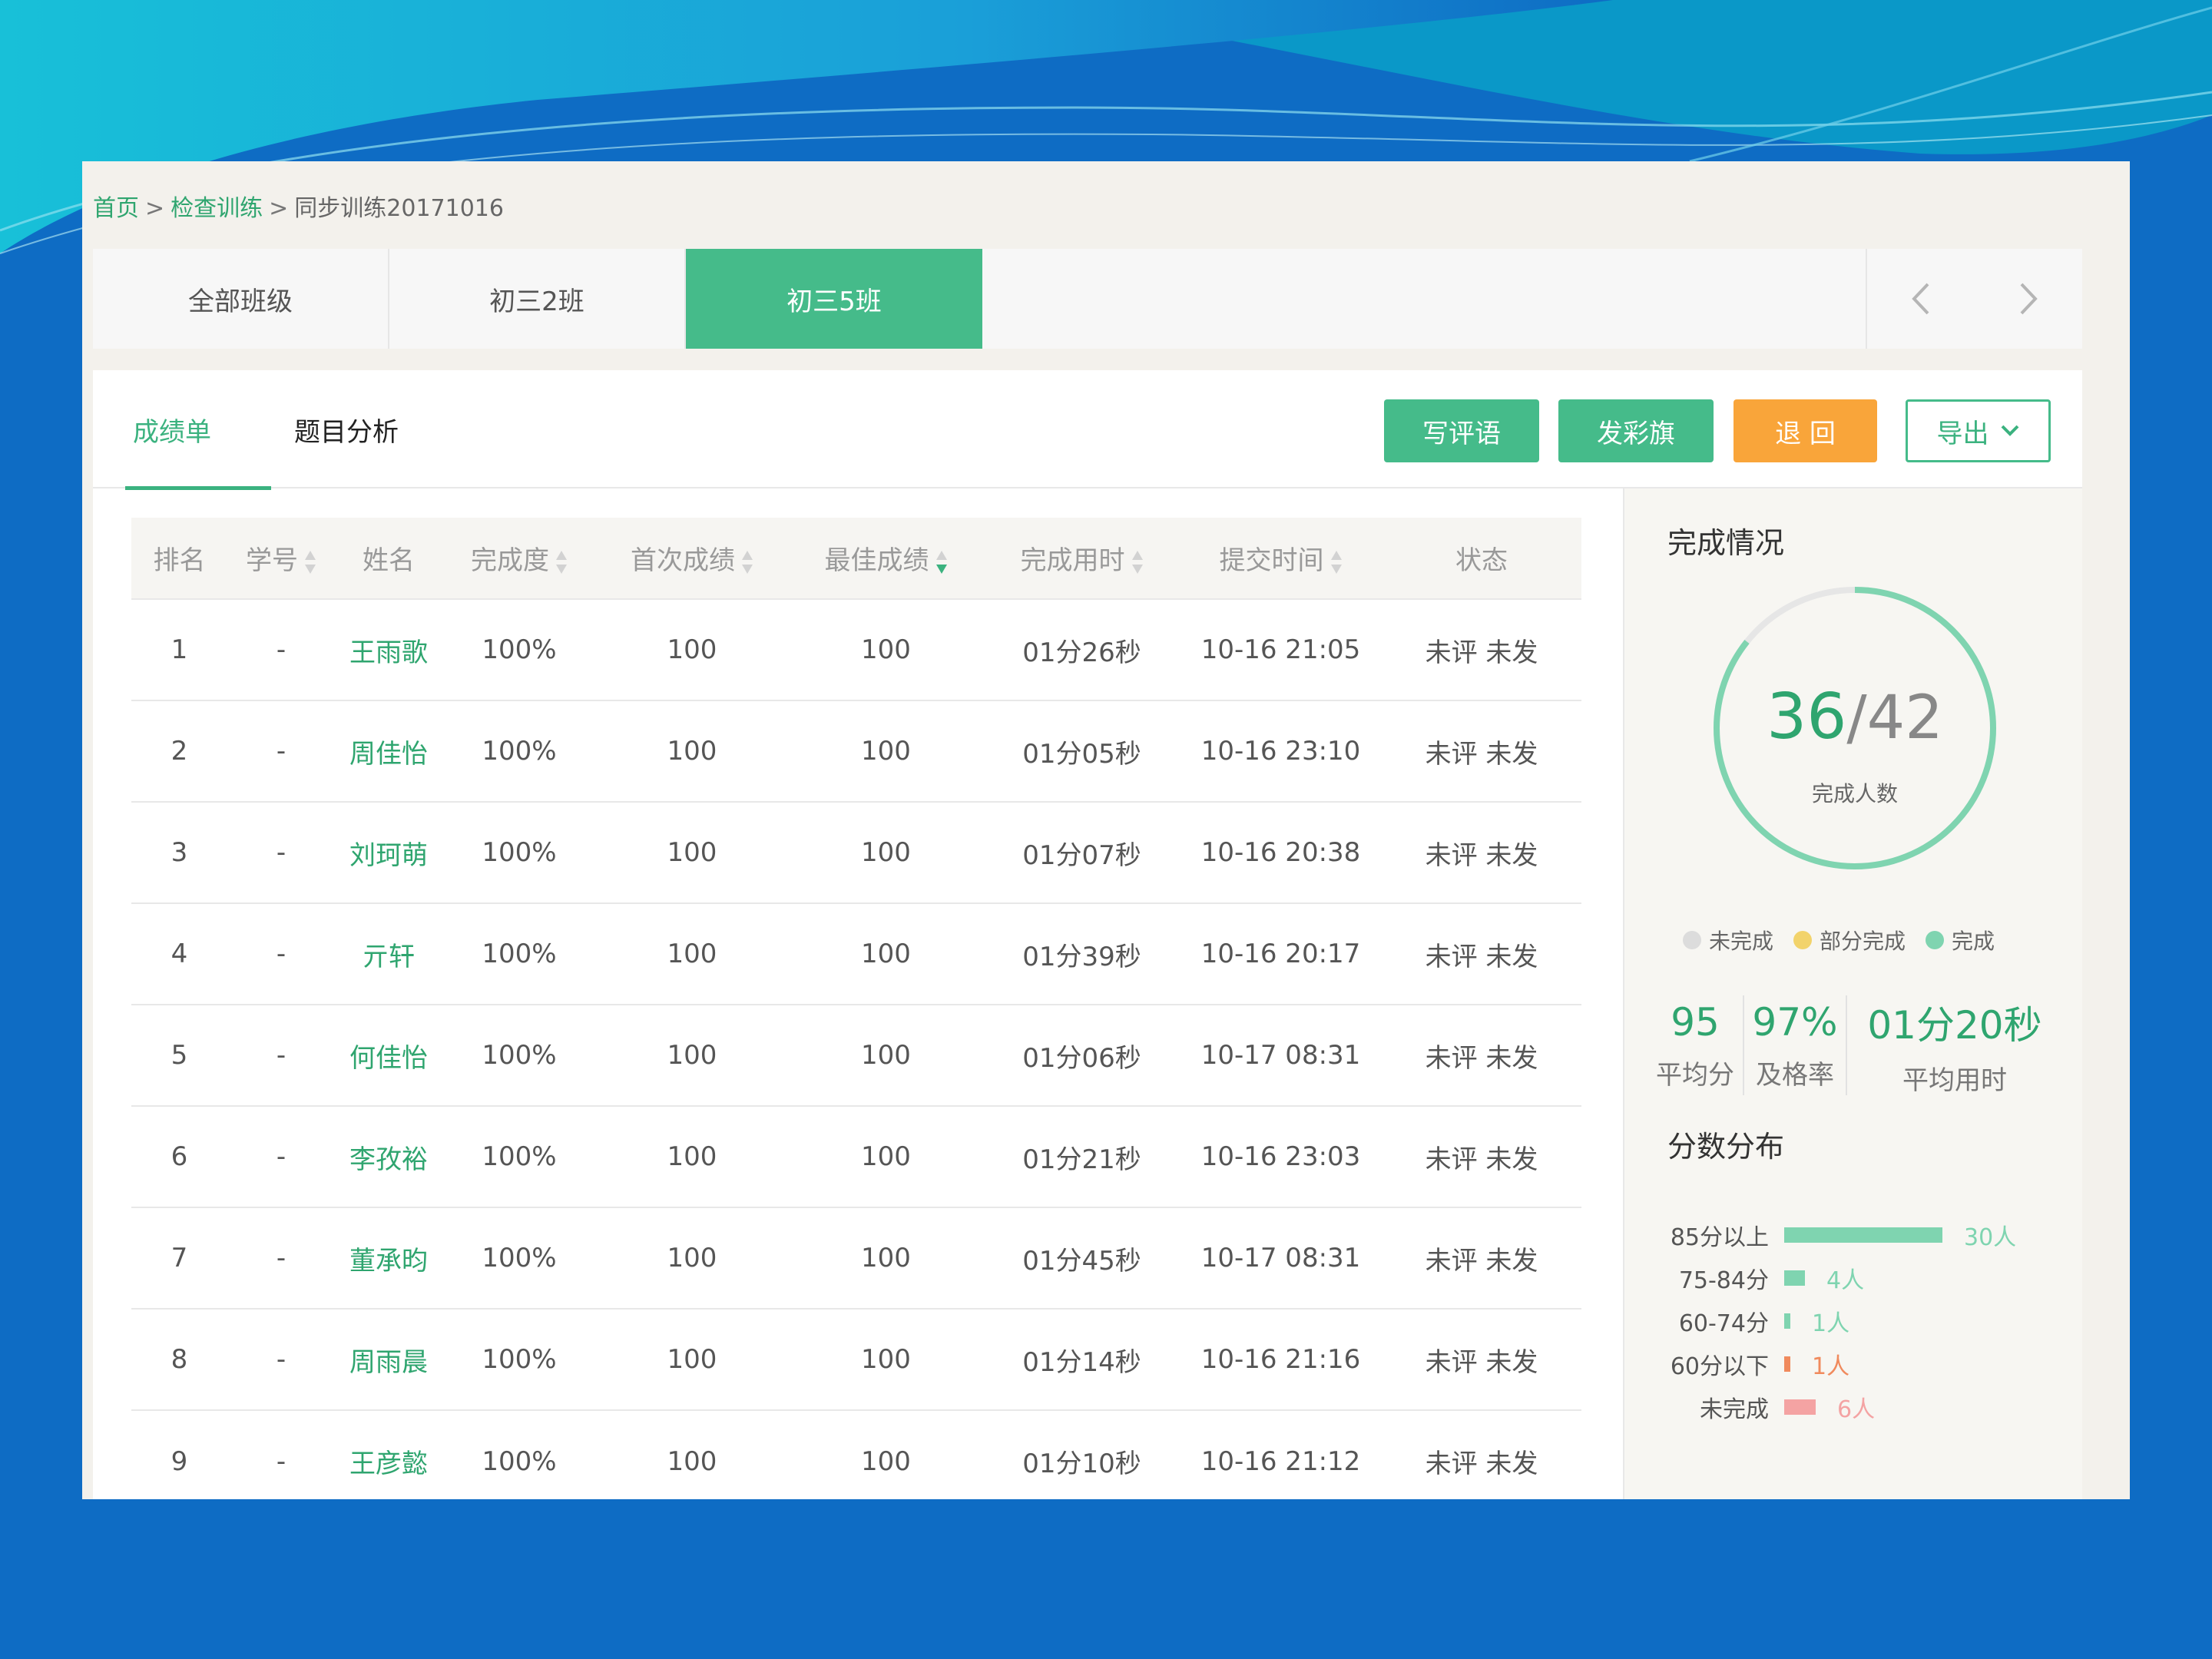 This screenshot has height=1659, width=2212. Describe the element at coordinates (1954, 1045) in the screenshot. I see `stat-average-time: 01分20秒 平均用时` at that location.